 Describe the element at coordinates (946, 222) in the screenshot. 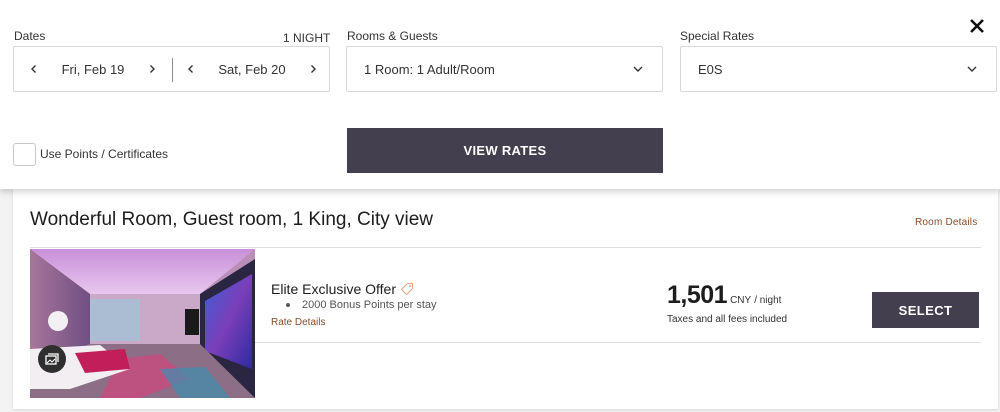

I see `room-details-link: Room Details` at that location.